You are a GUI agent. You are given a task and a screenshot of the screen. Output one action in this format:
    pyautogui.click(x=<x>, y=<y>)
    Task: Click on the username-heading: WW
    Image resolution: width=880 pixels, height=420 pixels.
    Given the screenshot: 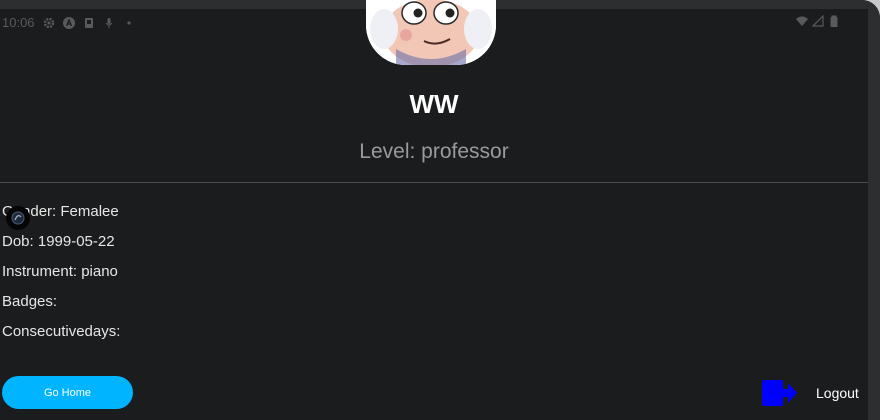 What is the action you would take?
    pyautogui.click(x=434, y=104)
    